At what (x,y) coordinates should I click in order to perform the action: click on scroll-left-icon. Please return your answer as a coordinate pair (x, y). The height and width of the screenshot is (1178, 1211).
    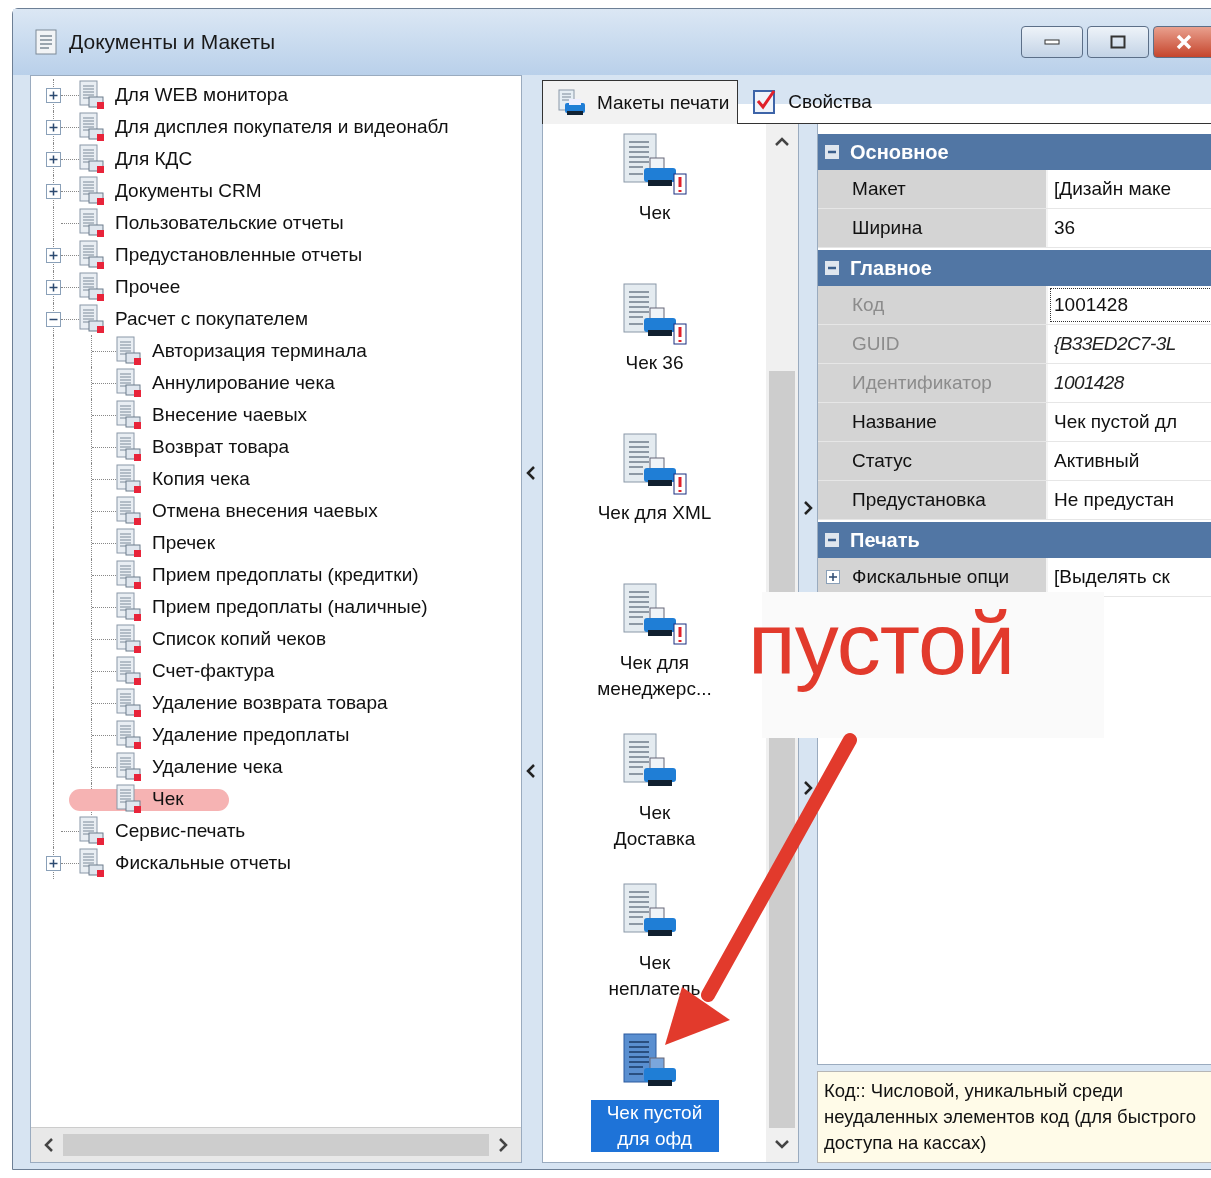
    Looking at the image, I should click on (49, 1145).